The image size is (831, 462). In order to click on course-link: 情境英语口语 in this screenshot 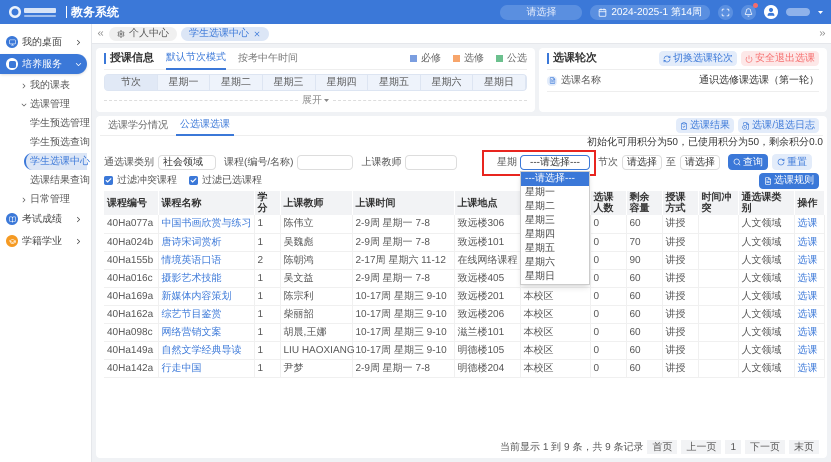, I will do `click(192, 260)`.